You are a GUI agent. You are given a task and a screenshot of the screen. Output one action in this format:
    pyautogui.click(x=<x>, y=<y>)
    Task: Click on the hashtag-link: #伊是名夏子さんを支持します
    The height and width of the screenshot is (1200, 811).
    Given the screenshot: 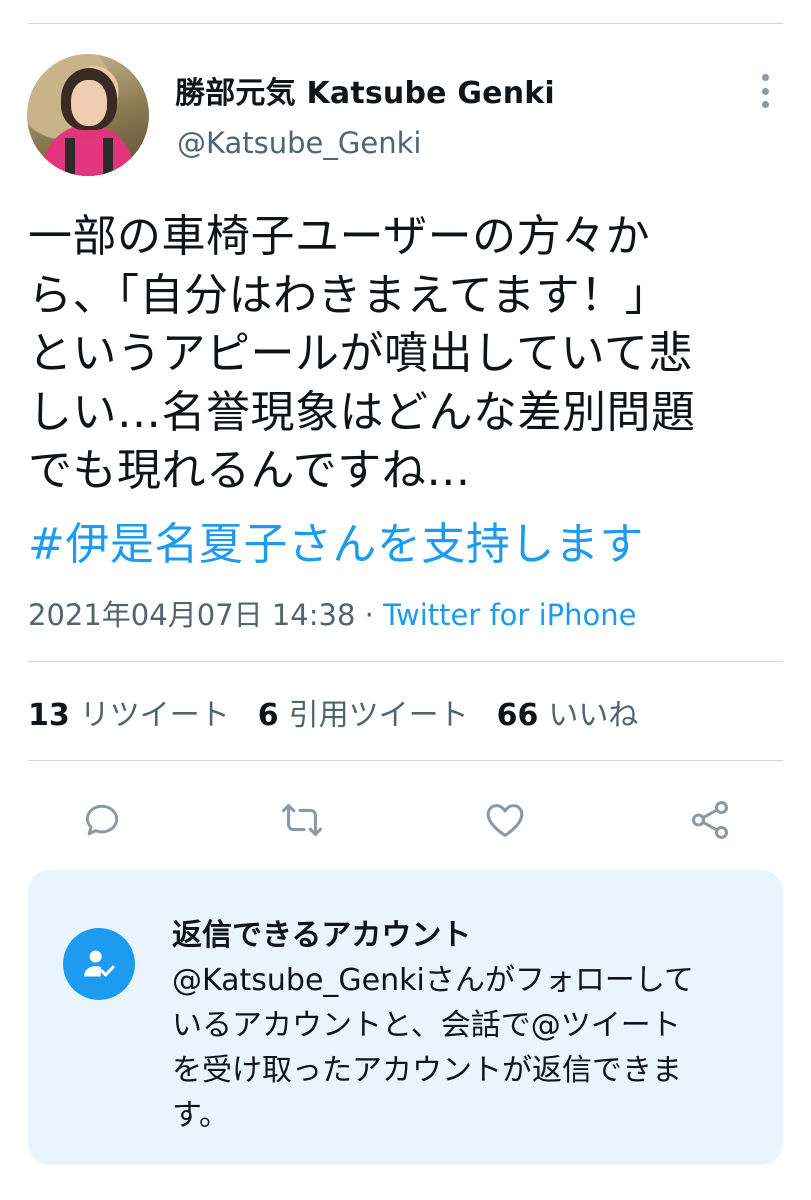 What is the action you would take?
    pyautogui.click(x=336, y=545)
    